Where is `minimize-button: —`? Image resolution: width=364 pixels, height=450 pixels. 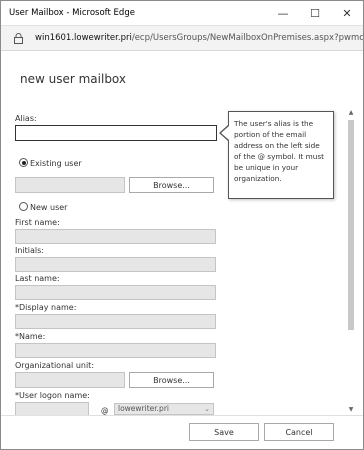 minimize-button: — is located at coordinates (283, 13).